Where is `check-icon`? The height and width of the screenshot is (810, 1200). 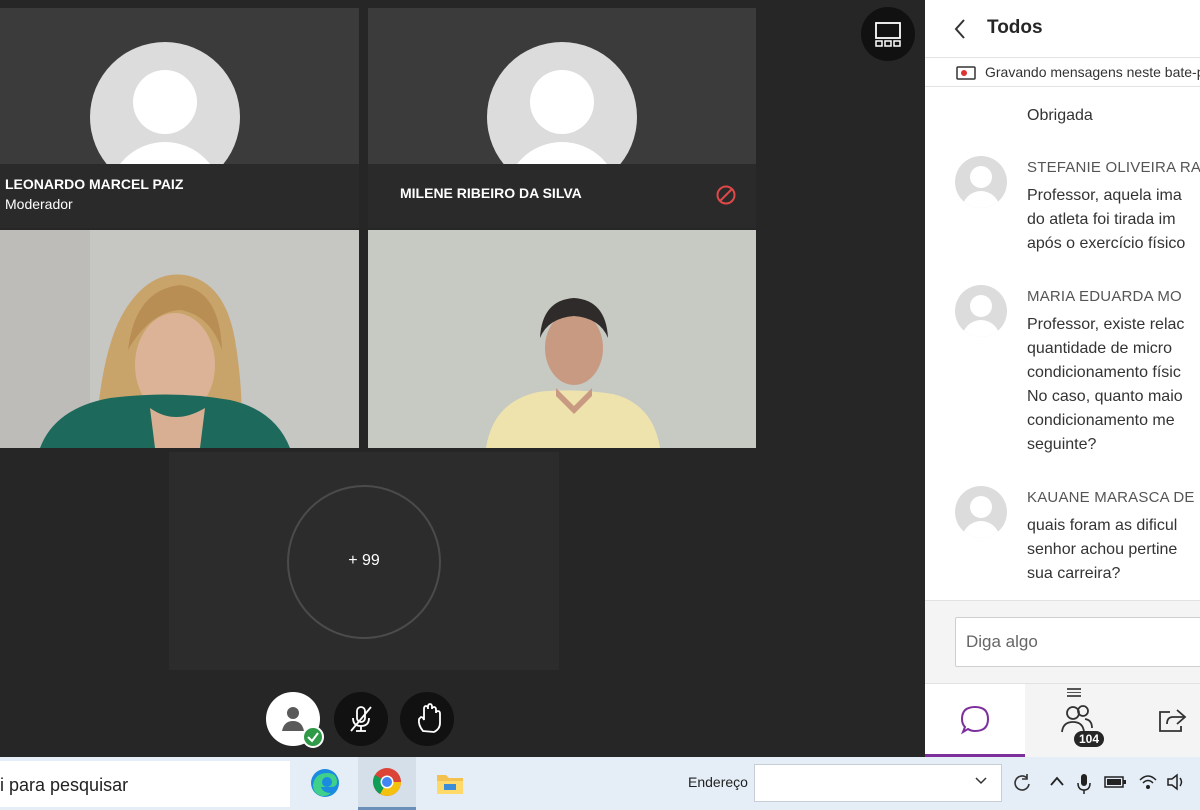 check-icon is located at coordinates (313, 737).